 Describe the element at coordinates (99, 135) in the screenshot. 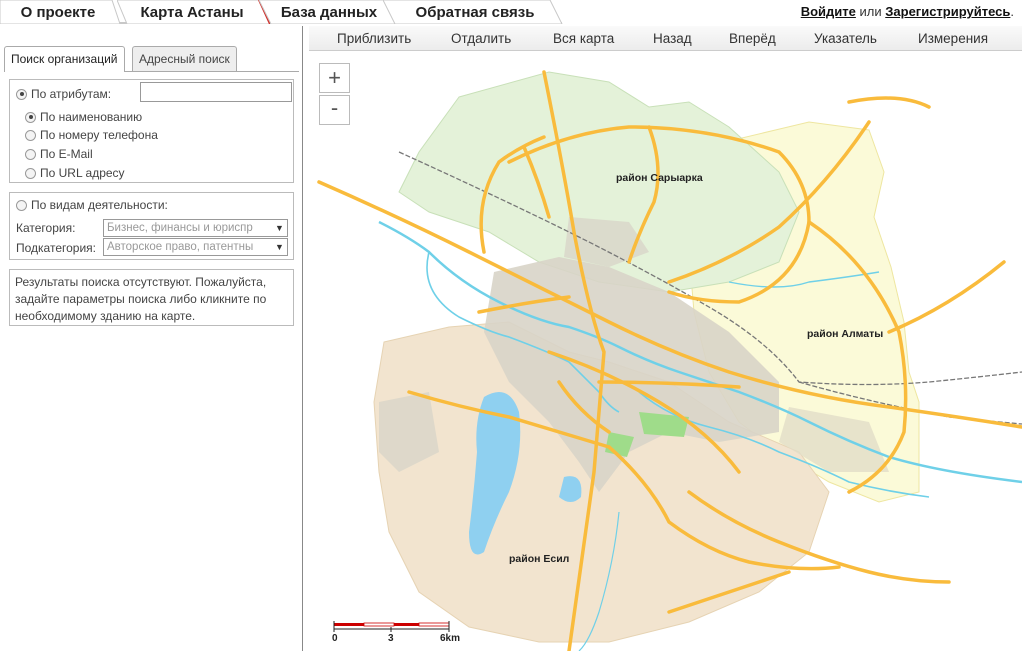

I see `option-label: По номеру телефона` at that location.